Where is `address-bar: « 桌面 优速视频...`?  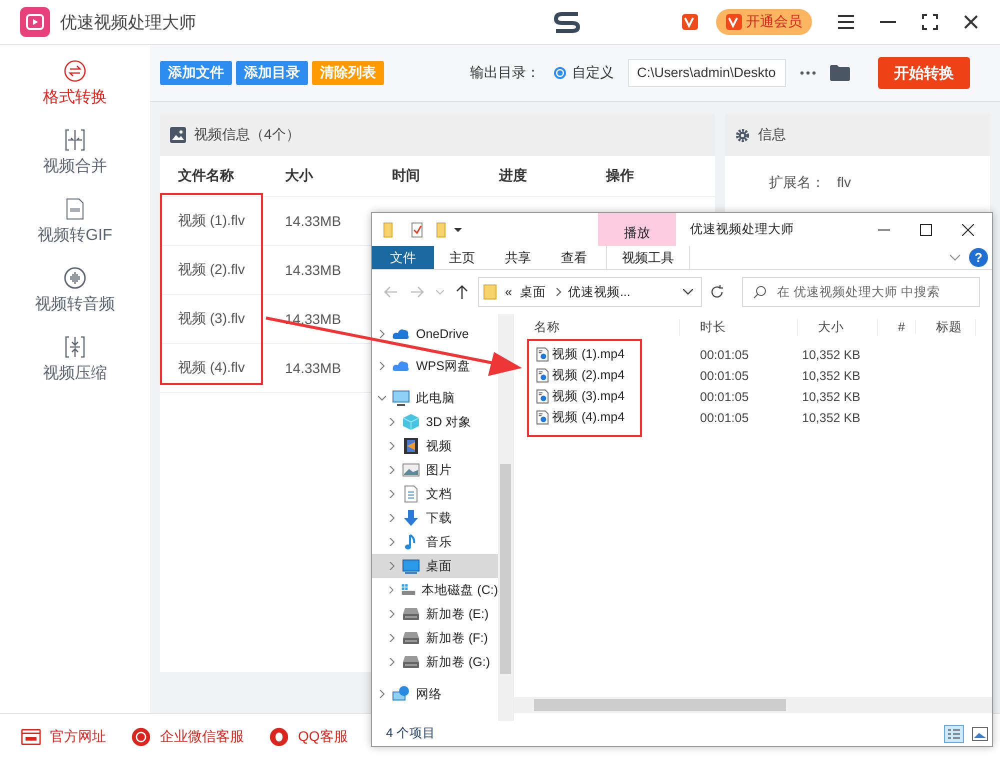 address-bar: « 桌面 优速视频... is located at coordinates (590, 292).